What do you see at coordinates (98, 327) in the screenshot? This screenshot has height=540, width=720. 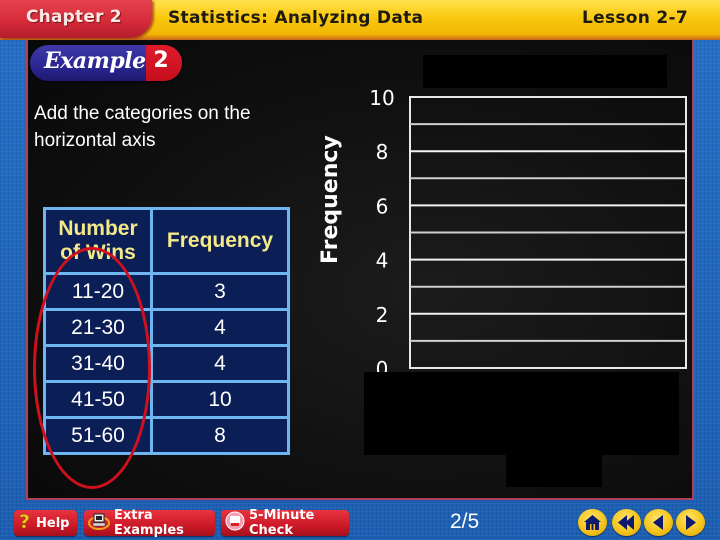 I see `wins-cell: 21-30` at bounding box center [98, 327].